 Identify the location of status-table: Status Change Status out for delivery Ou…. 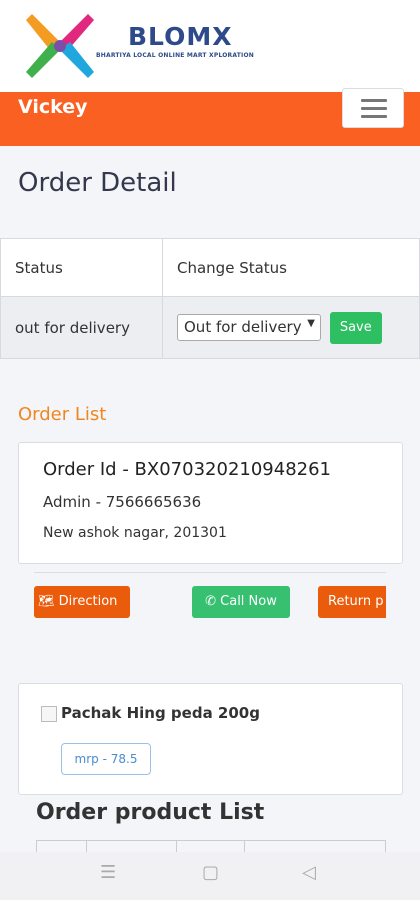
(210, 298).